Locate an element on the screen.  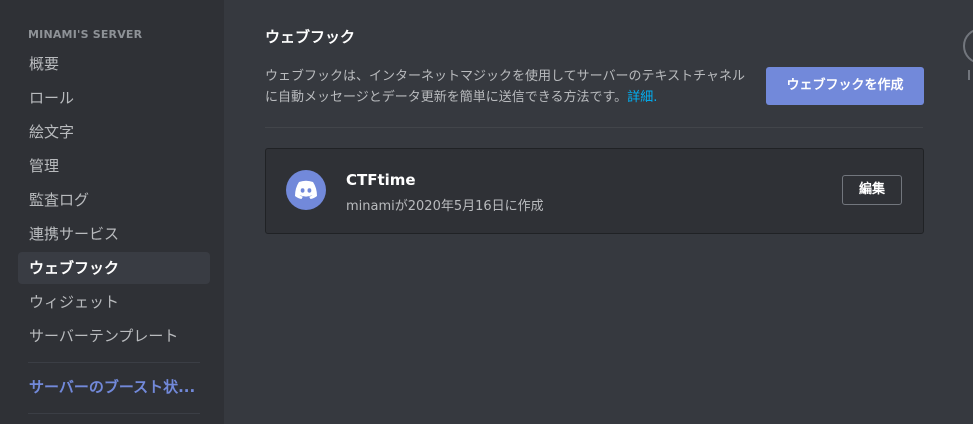
sidebar-item-emoji: 絵文字 is located at coordinates (114, 132).